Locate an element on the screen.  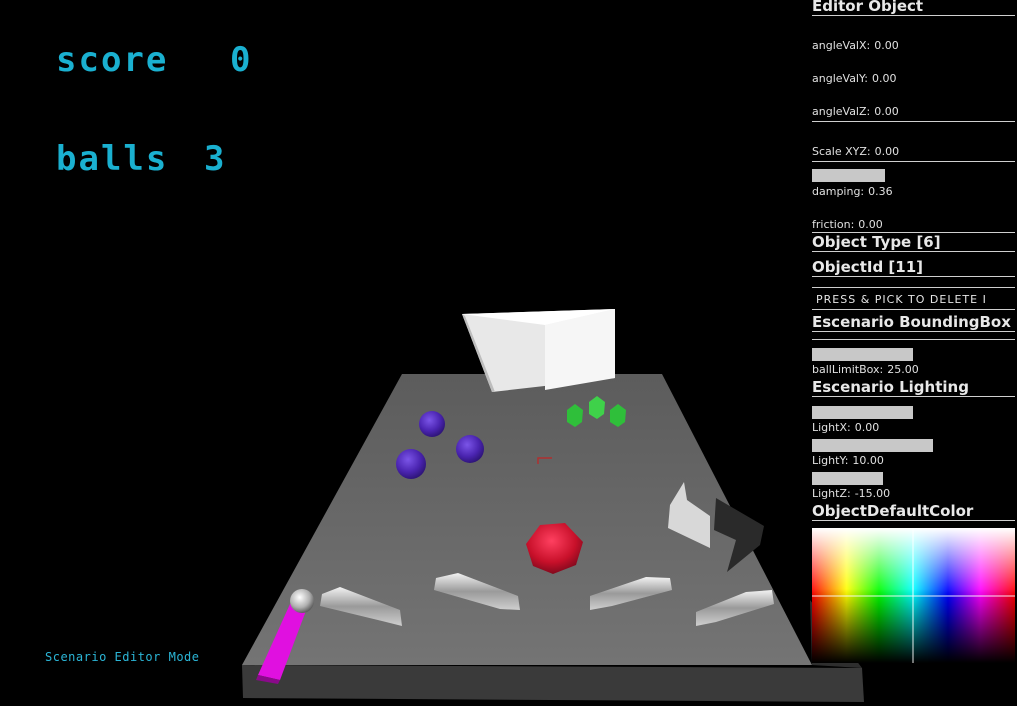
balls-display: balls 3 is located at coordinates (140, 159).